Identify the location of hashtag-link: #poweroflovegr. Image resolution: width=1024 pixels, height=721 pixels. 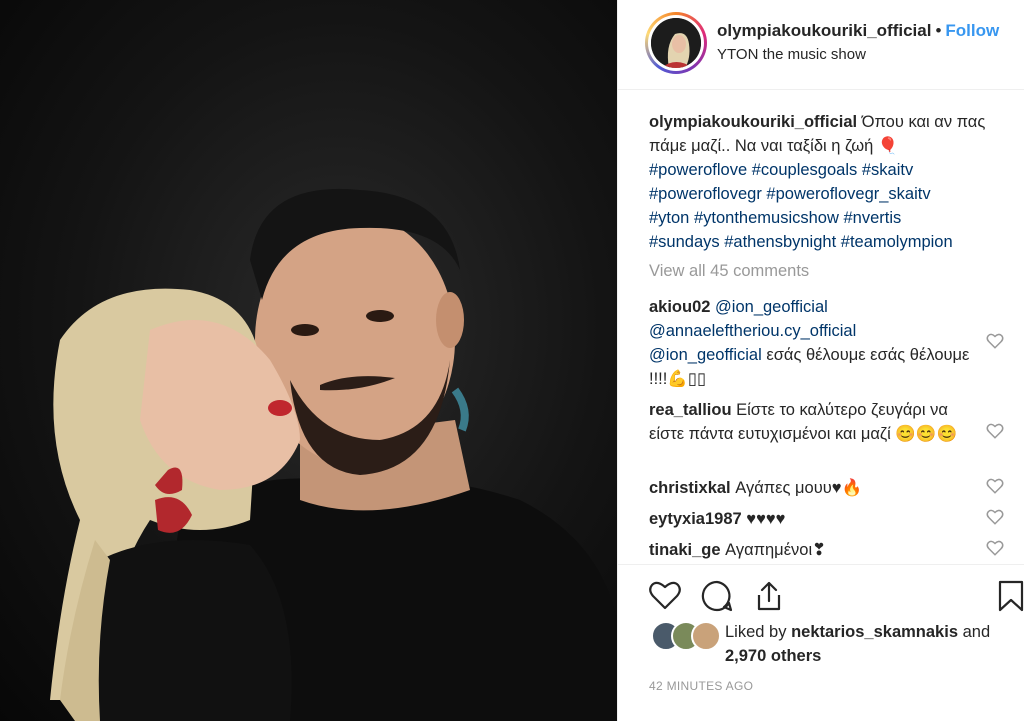
(705, 194).